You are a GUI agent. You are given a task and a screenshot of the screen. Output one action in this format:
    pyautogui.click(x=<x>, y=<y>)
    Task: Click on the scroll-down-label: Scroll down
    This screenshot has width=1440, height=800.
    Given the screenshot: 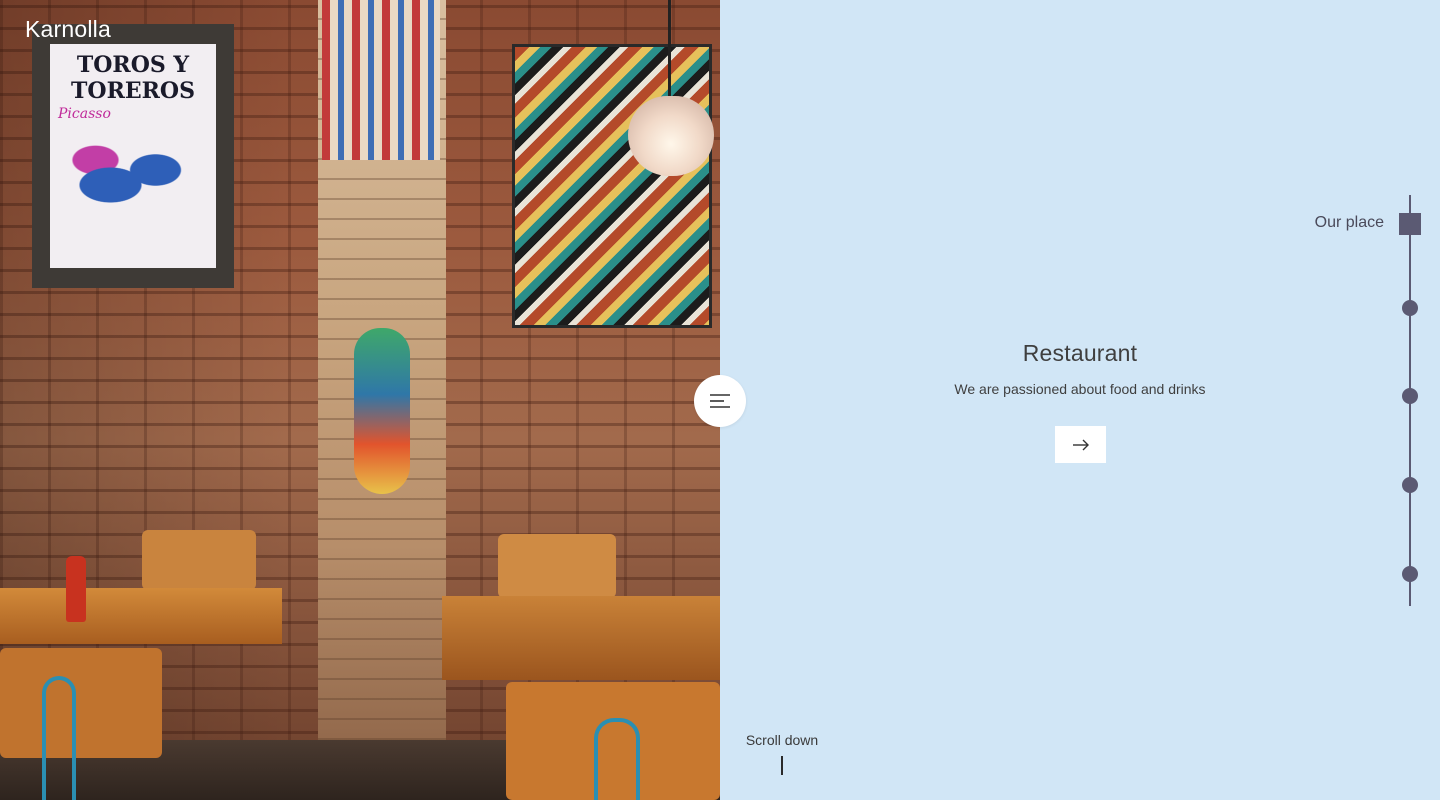 What is the action you would take?
    pyautogui.click(x=782, y=740)
    